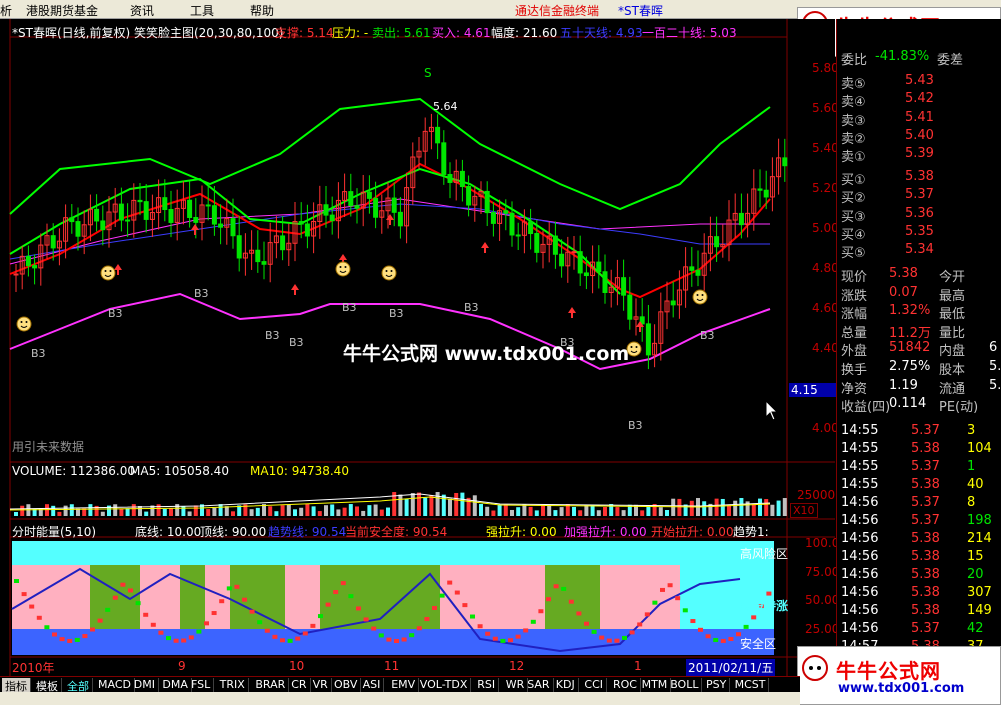  I want to click on tab-psy: PSY, so click(717, 685).